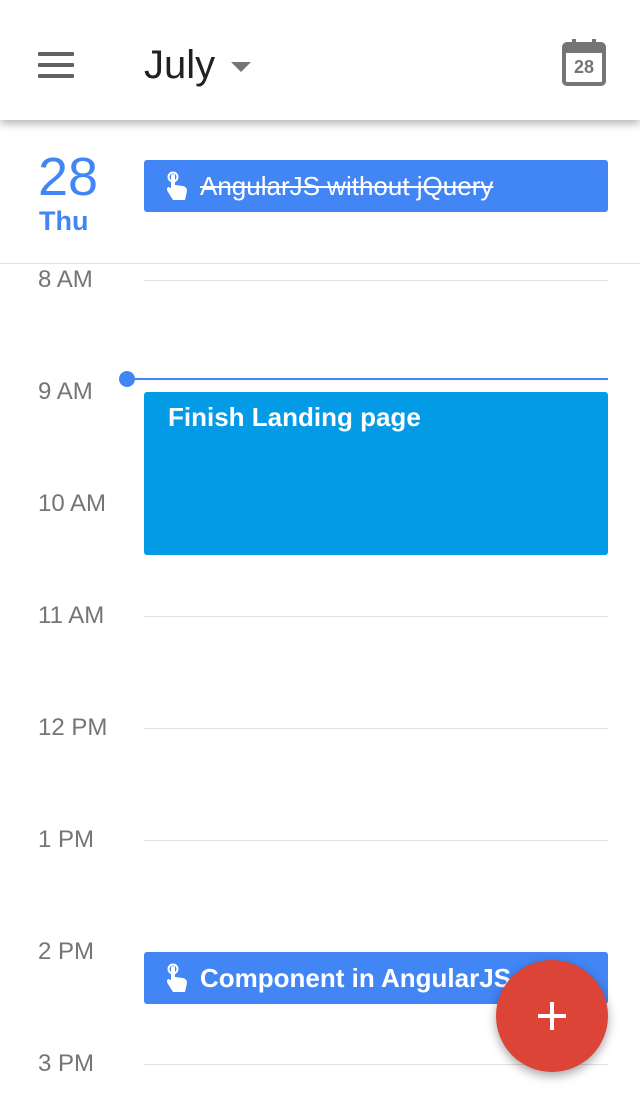 The image size is (640, 1103). I want to click on arrow-drop-down-icon, so click(241, 67).